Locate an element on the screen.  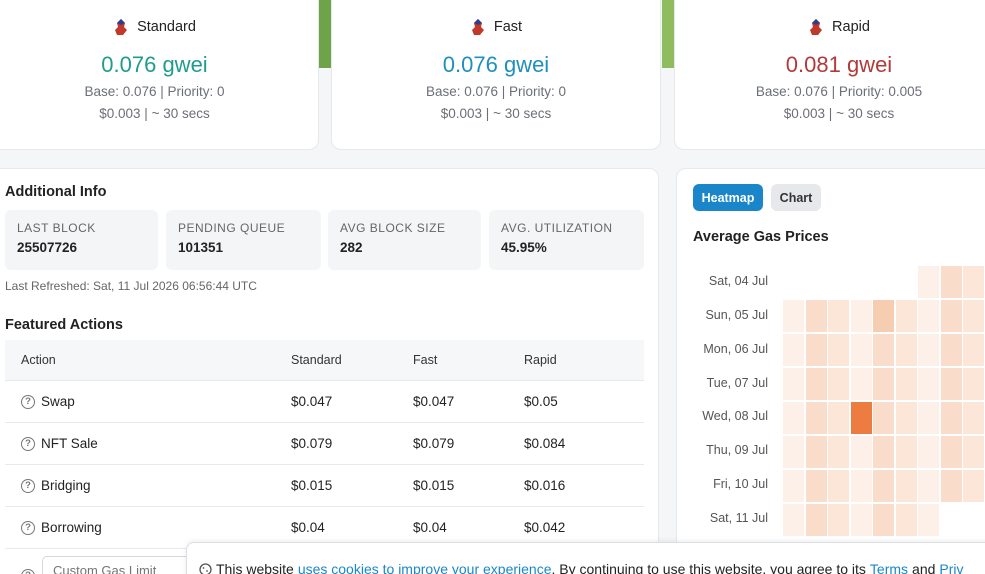
tab-chart: Chart is located at coordinates (796, 197).